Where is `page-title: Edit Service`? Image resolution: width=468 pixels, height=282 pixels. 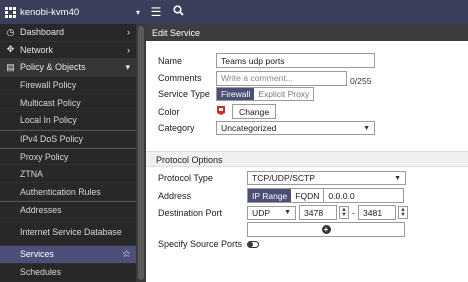
page-title: Edit Service is located at coordinates (307, 32).